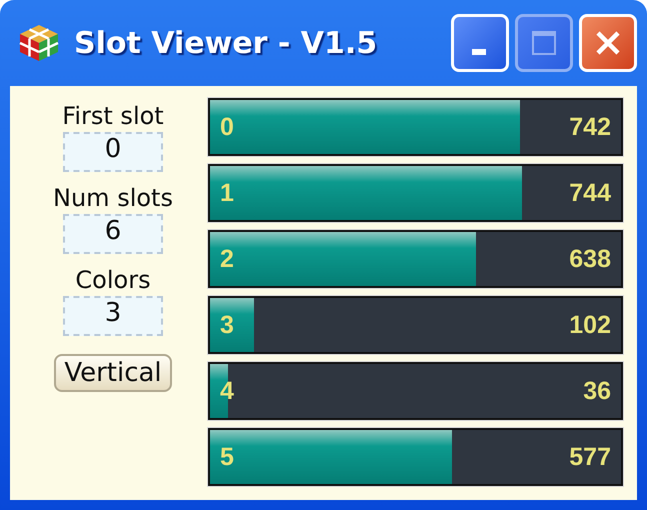 Image resolution: width=647 pixels, height=510 pixels. What do you see at coordinates (590, 457) in the screenshot?
I see `slot-count: 577` at bounding box center [590, 457].